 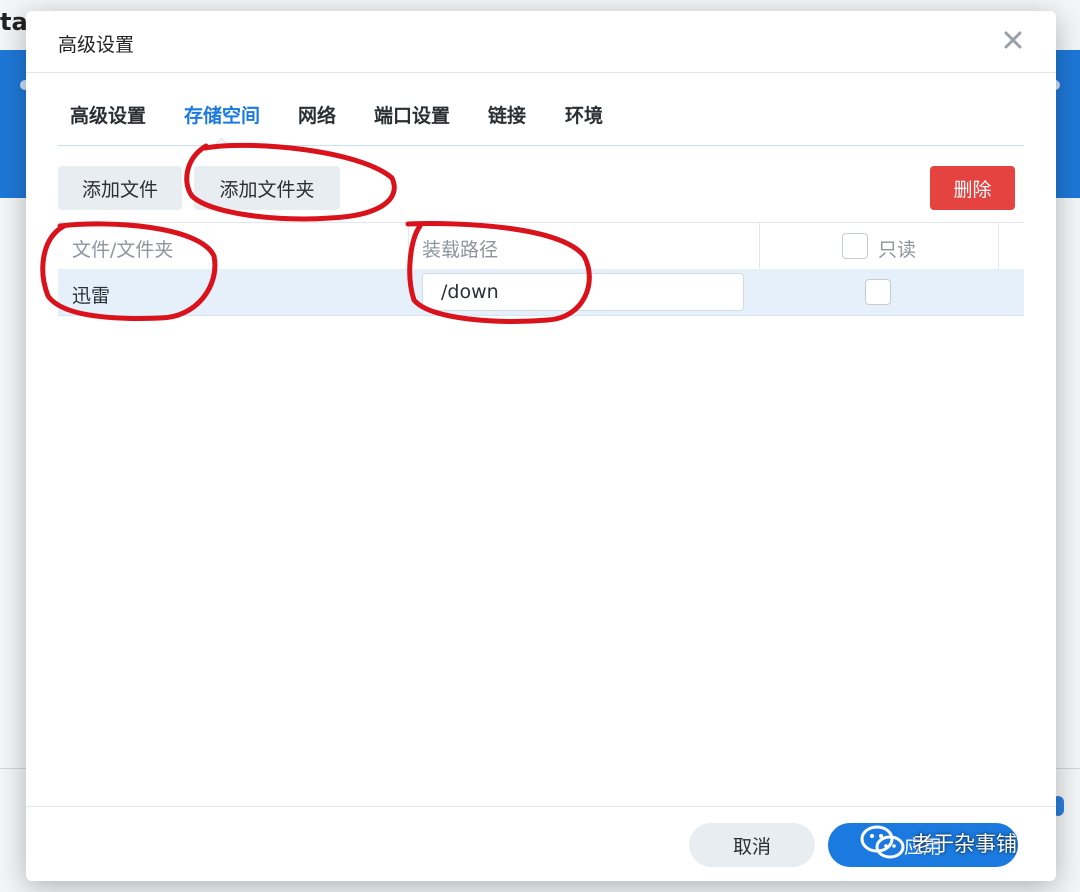 What do you see at coordinates (267, 188) in the screenshot?
I see `add-folder-button: 添加文件夹` at bounding box center [267, 188].